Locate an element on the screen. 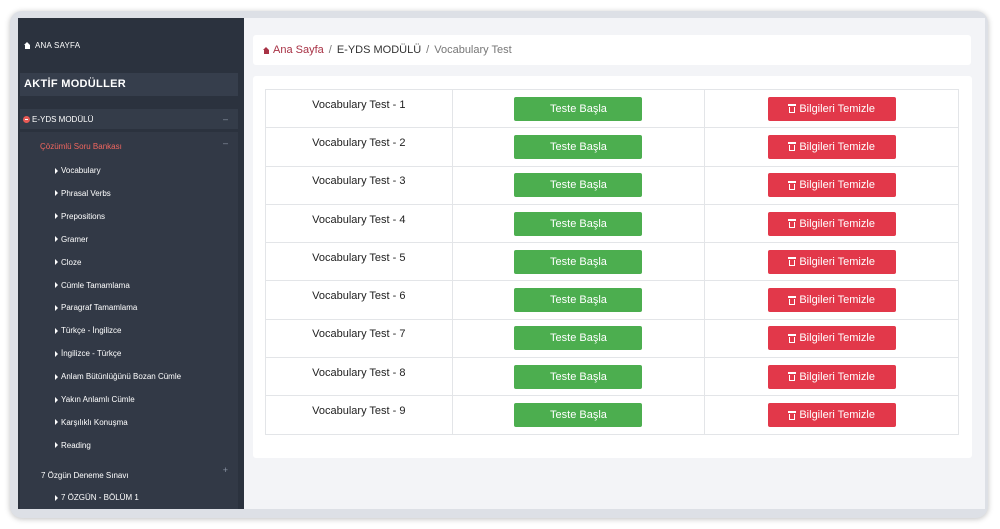  sidebar-item-label: Anlam Bütünlüğünü Bozan Cümle is located at coordinates (121, 377).